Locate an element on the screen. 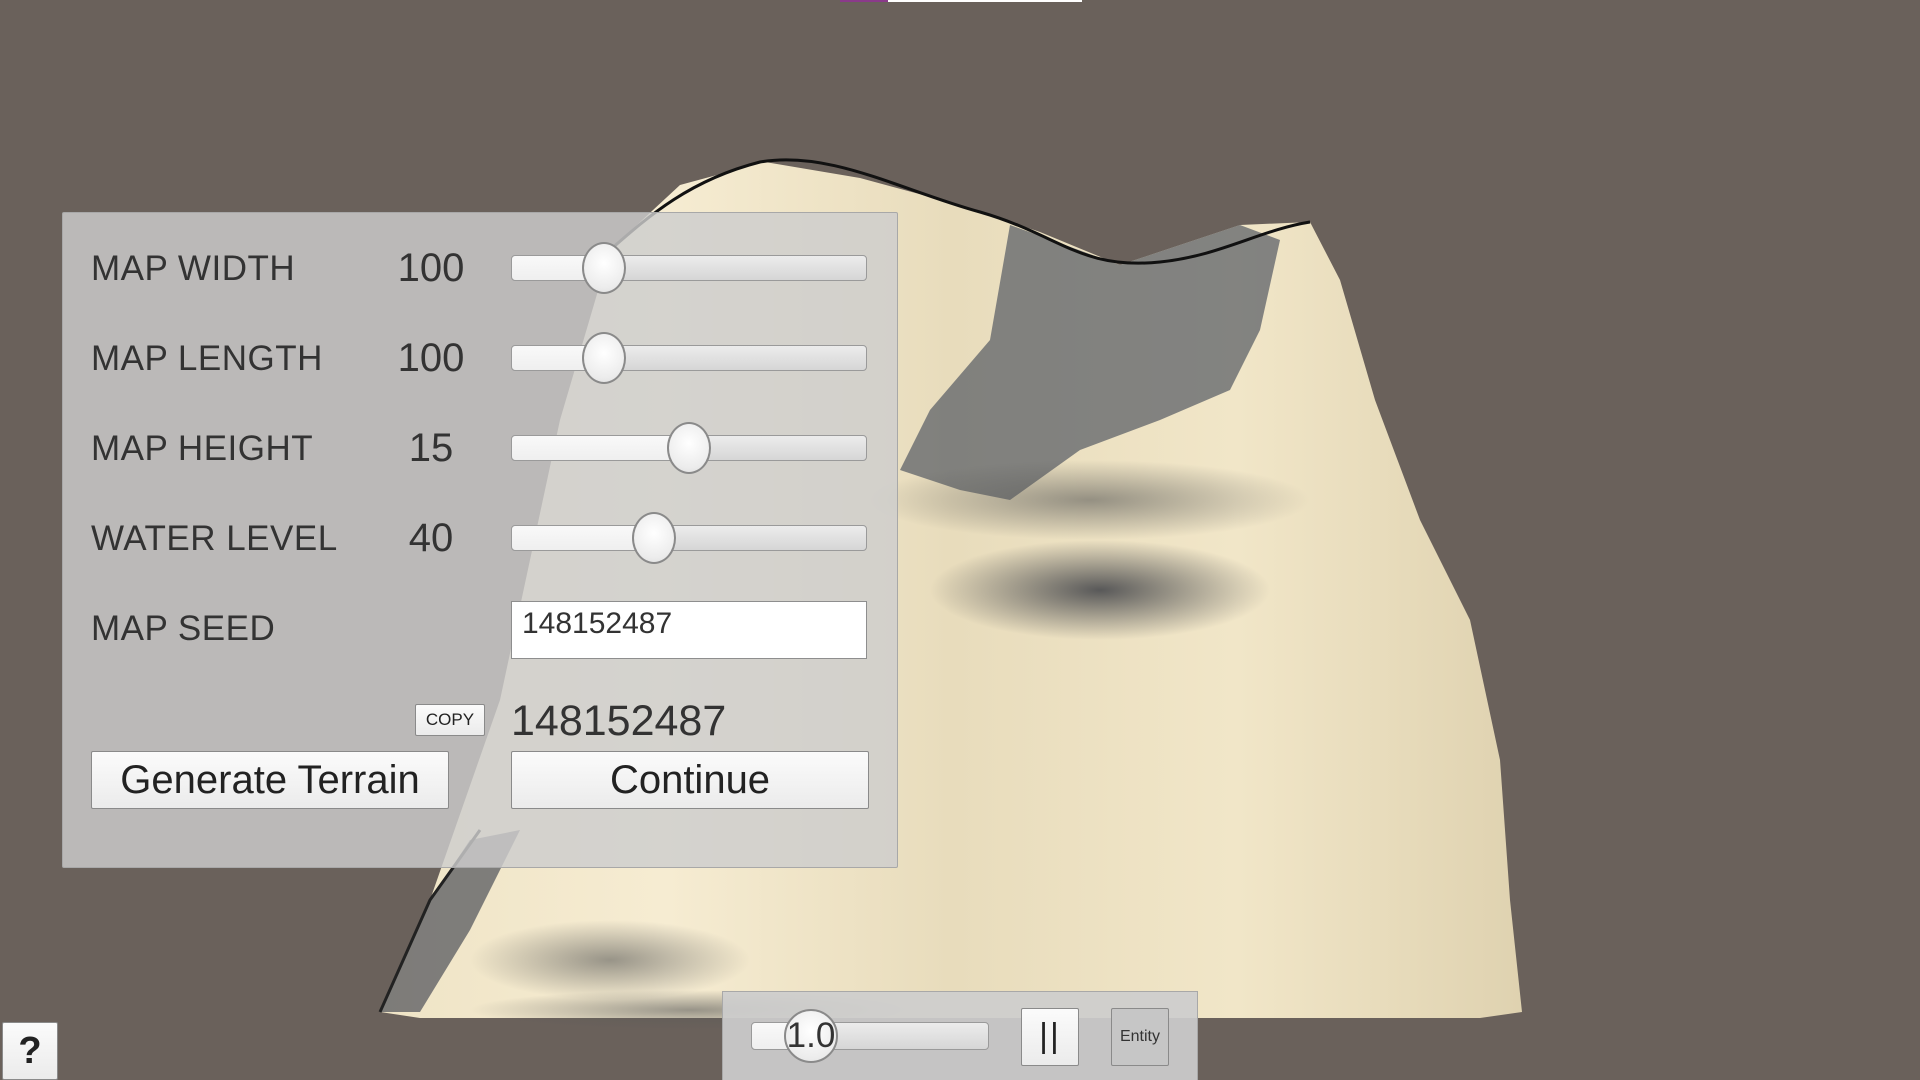 This screenshot has width=1920, height=1080. top-accent-strip is located at coordinates (864, 1).